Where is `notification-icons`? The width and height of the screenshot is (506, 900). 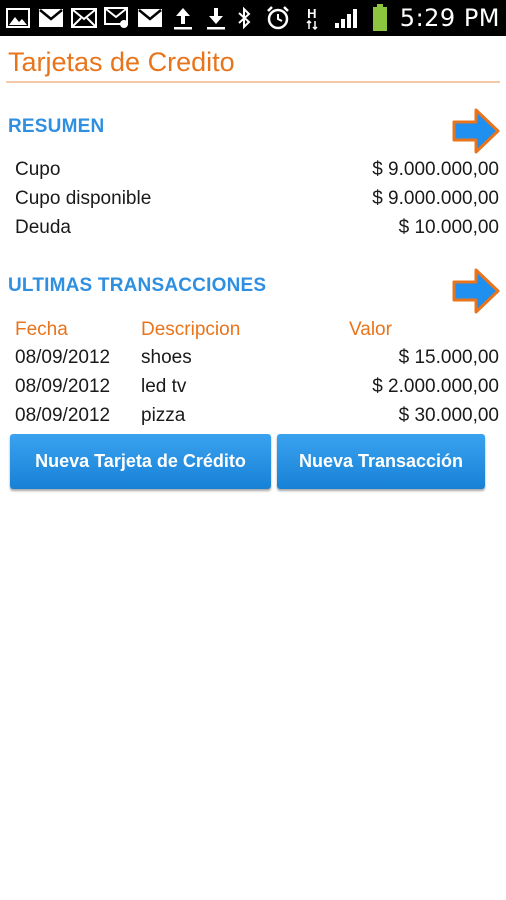 notification-icons is located at coordinates (117, 18).